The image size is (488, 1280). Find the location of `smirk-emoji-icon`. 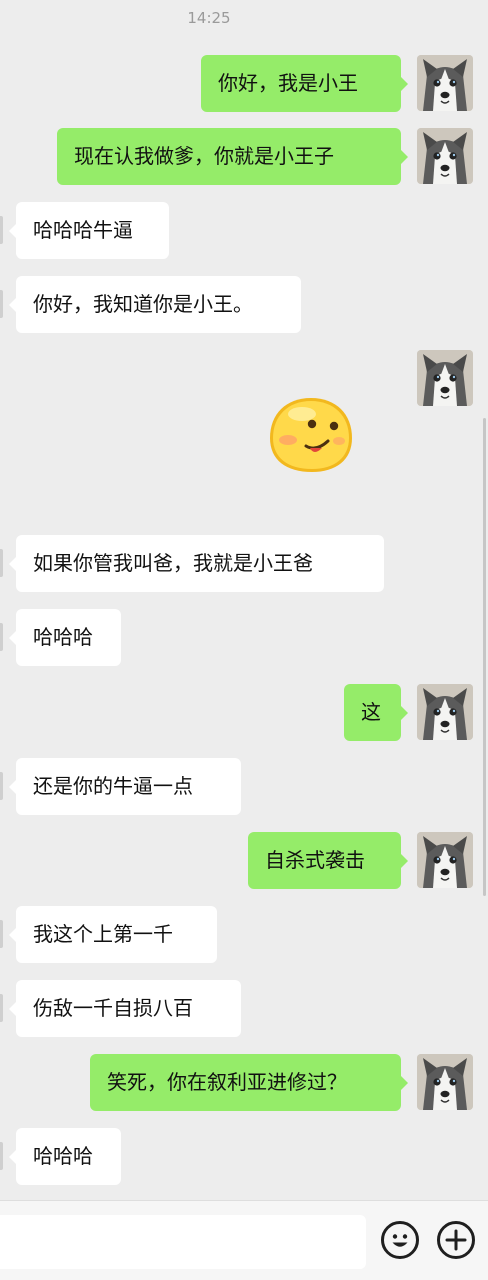

smirk-emoji-icon is located at coordinates (311, 435).